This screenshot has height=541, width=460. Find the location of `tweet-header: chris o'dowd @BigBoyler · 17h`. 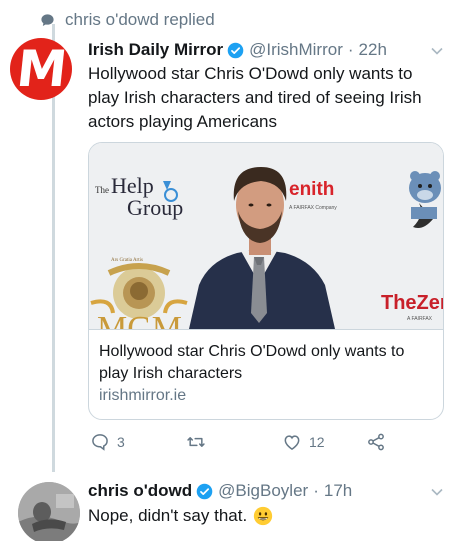

tweet-header: chris o'dowd @BigBoyler · 17h is located at coordinates (220, 491).